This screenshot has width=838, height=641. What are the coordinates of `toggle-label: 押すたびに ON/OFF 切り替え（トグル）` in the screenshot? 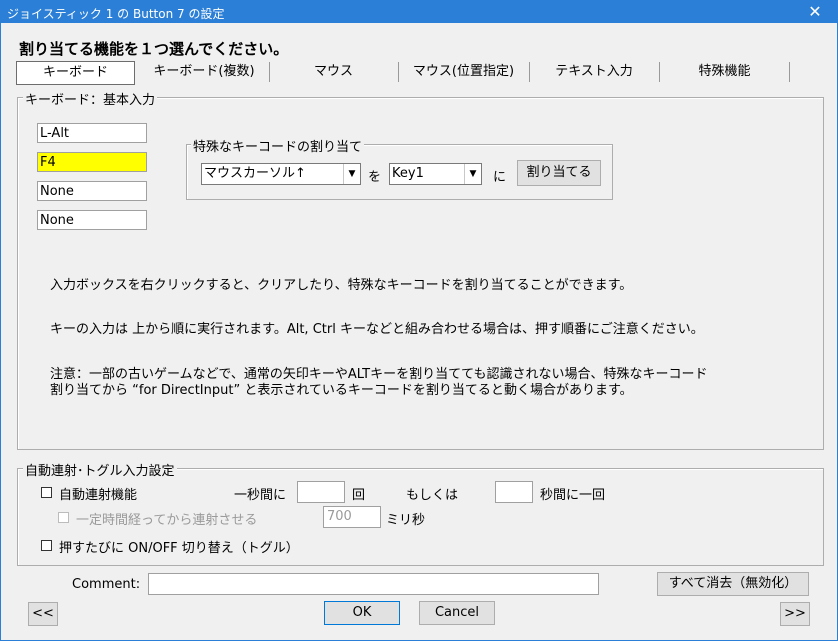 It's located at (179, 548).